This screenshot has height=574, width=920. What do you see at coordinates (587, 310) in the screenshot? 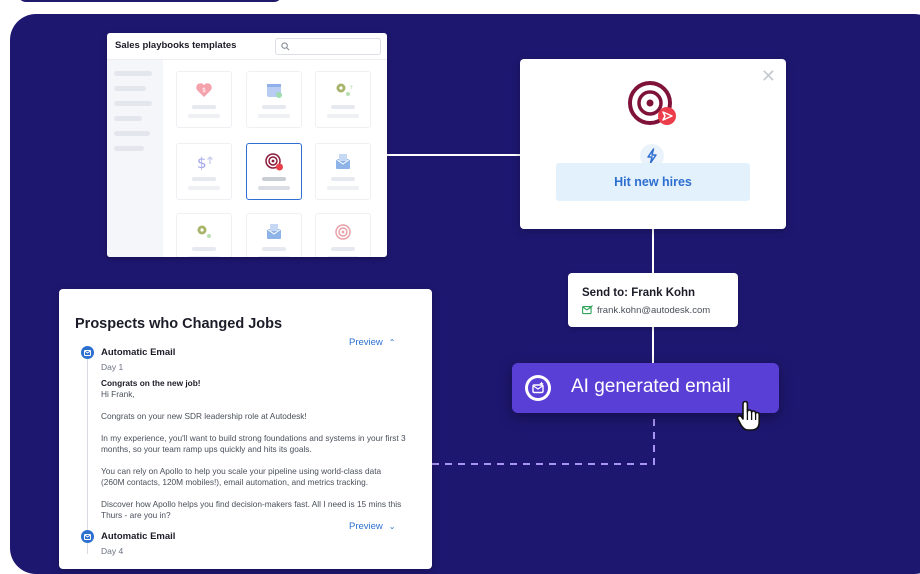
I see `mail-check-icon` at bounding box center [587, 310].